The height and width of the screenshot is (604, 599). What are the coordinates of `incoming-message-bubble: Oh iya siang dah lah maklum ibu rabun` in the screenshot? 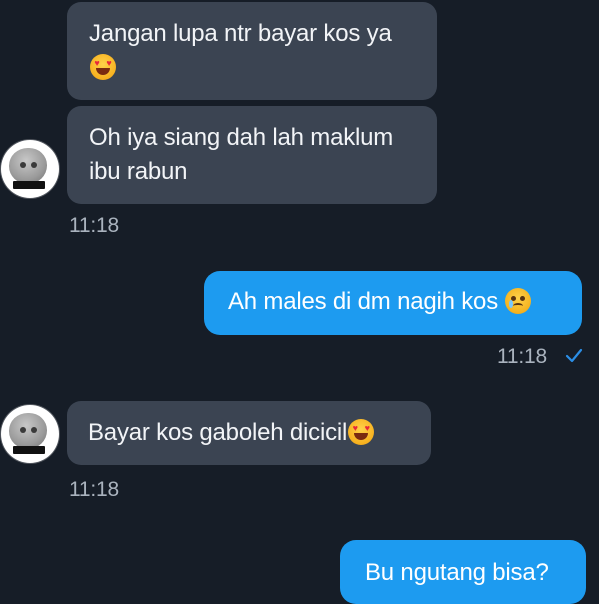 It's located at (252, 155).